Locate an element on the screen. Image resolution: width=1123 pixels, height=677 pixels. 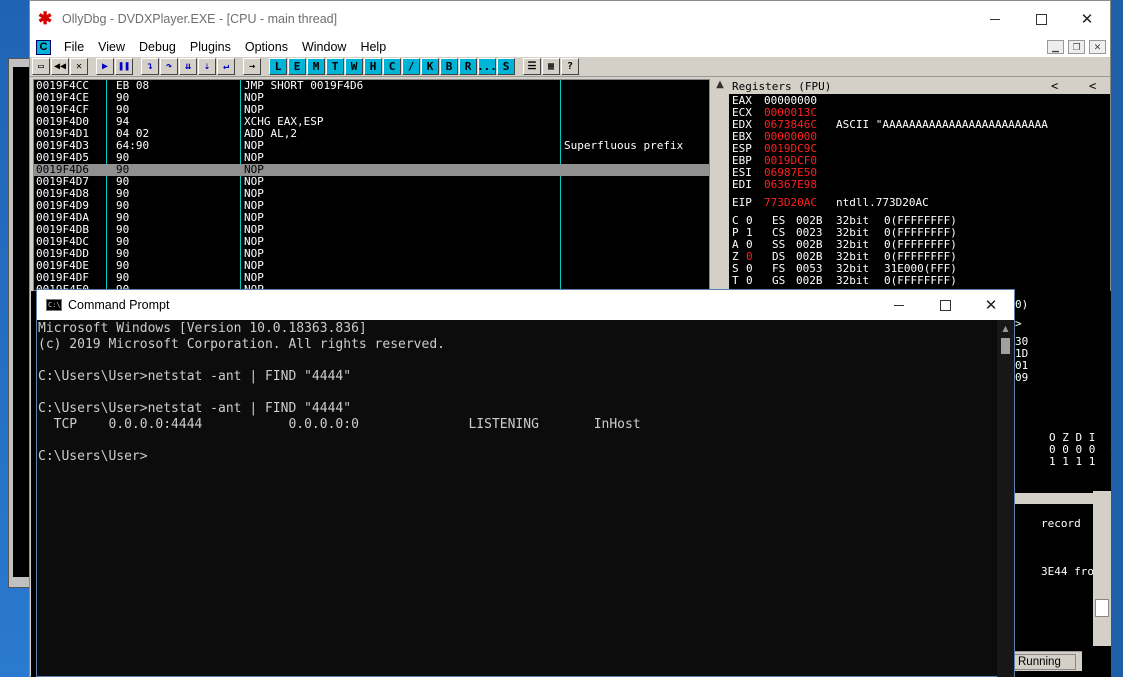
pause-icon: ❚❚ is located at coordinates (124, 66).